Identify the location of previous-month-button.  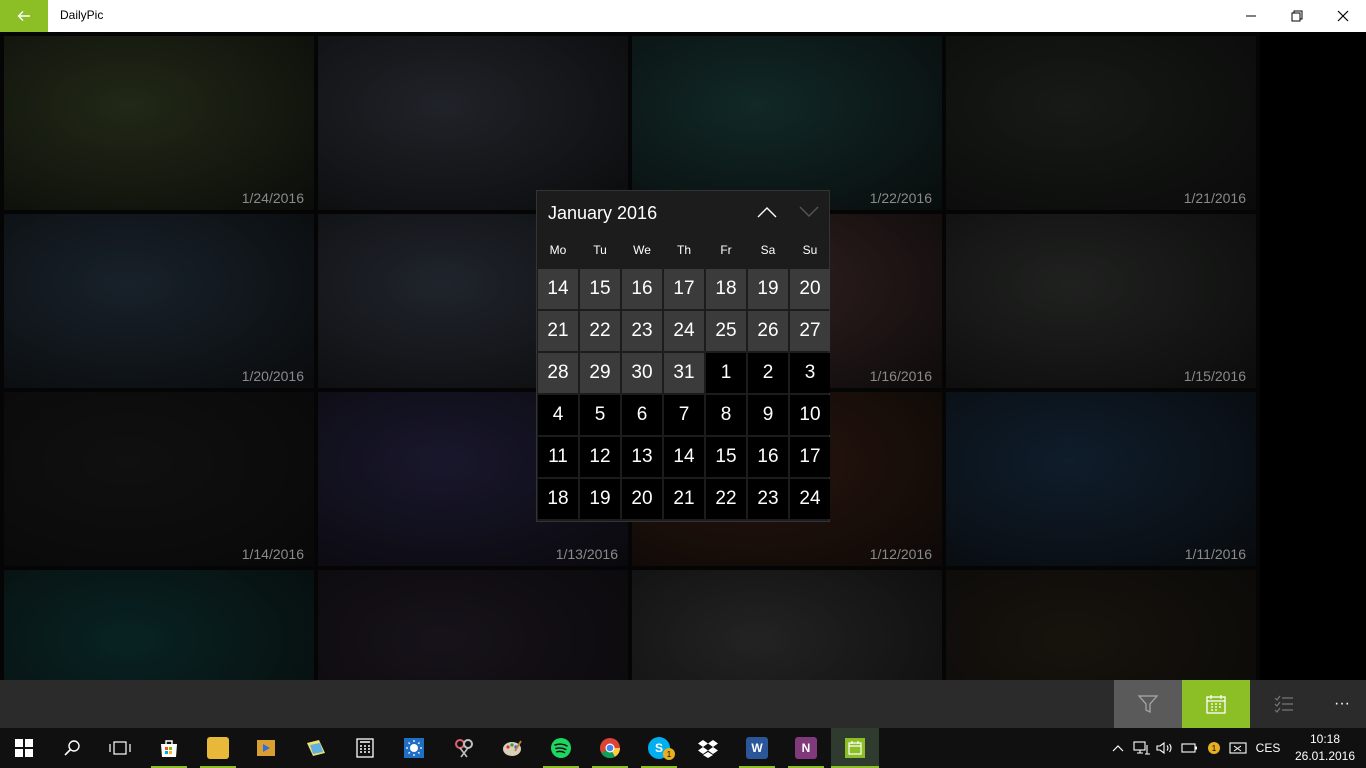
(767, 212).